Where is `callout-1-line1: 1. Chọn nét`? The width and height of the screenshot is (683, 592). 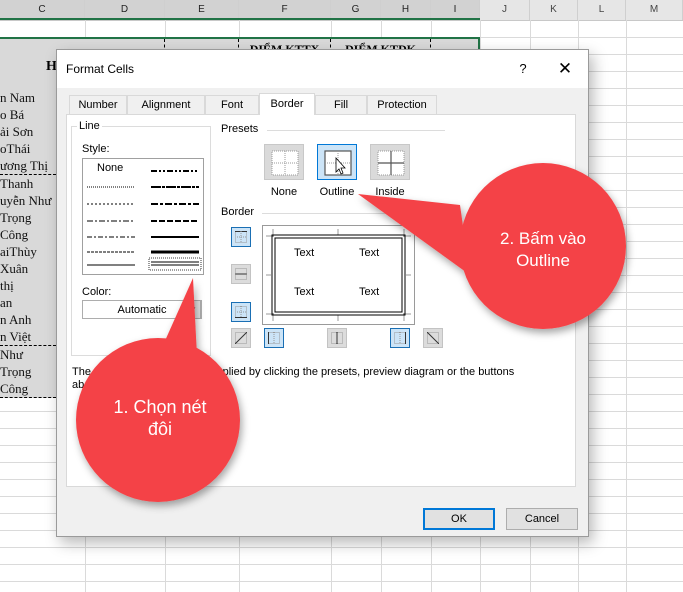
callout-1-line1: 1. Chọn nét is located at coordinates (160, 407).